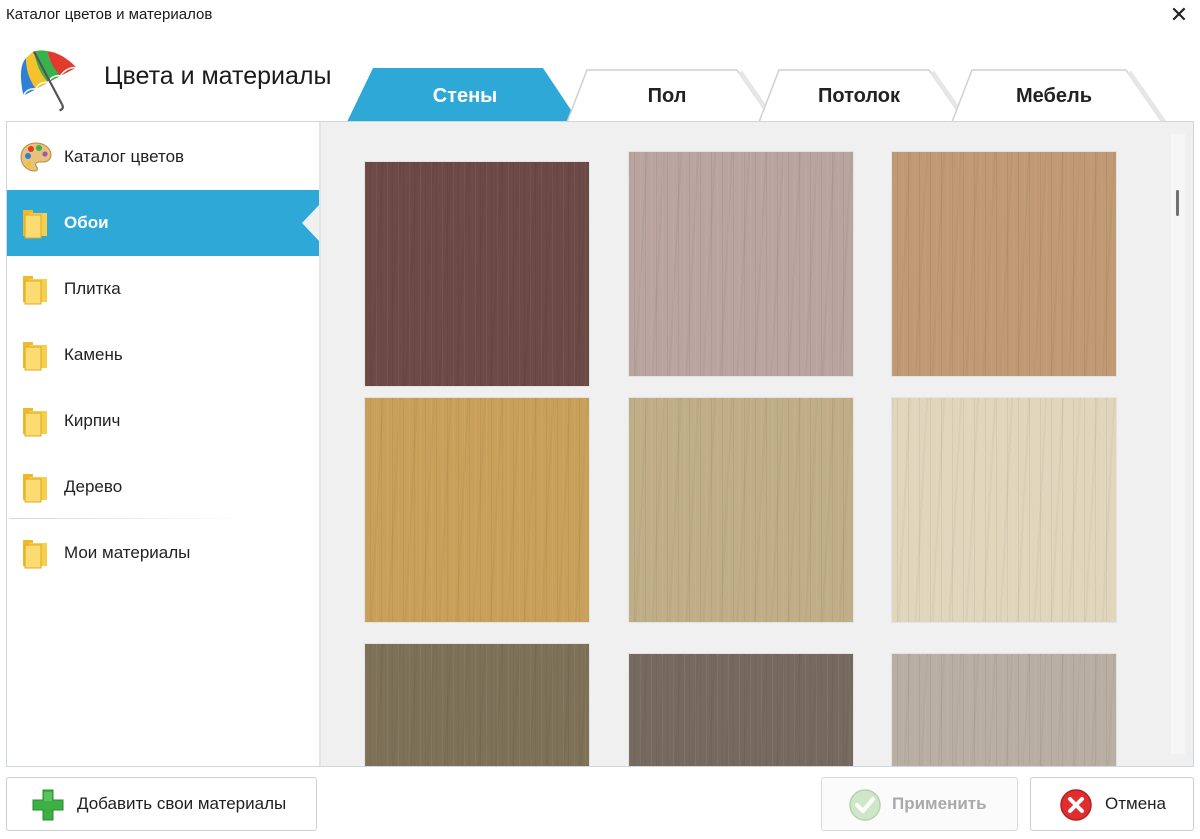  Describe the element at coordinates (1076, 805) in the screenshot. I see `cancel-icon` at that location.